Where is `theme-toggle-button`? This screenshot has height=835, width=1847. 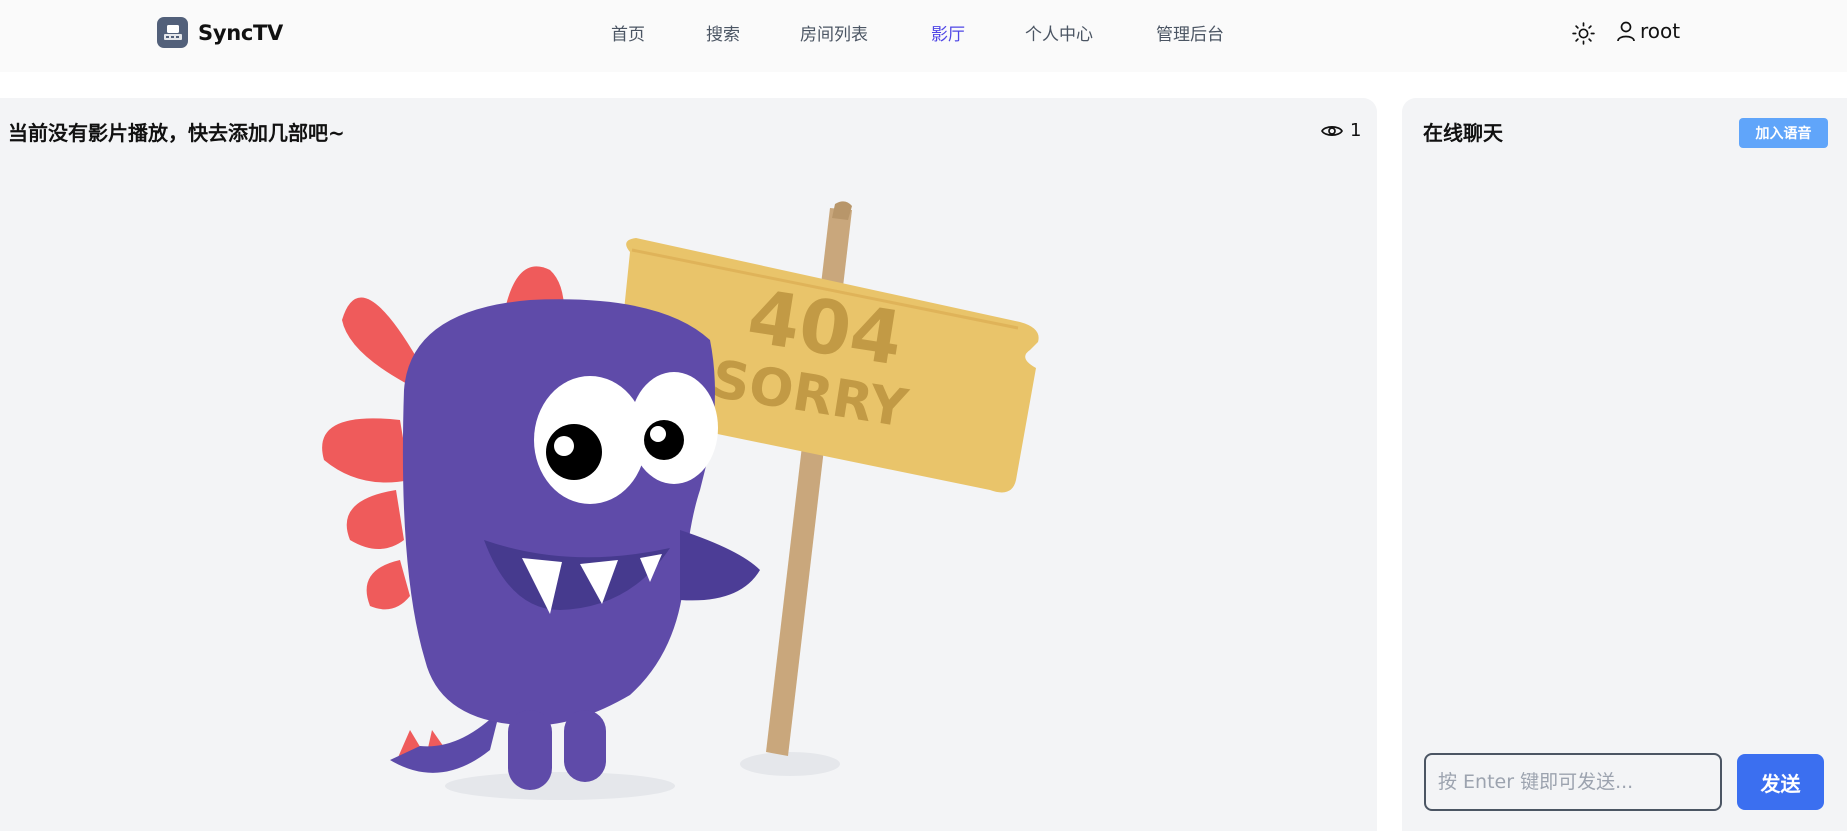
theme-toggle-button is located at coordinates (1583, 33).